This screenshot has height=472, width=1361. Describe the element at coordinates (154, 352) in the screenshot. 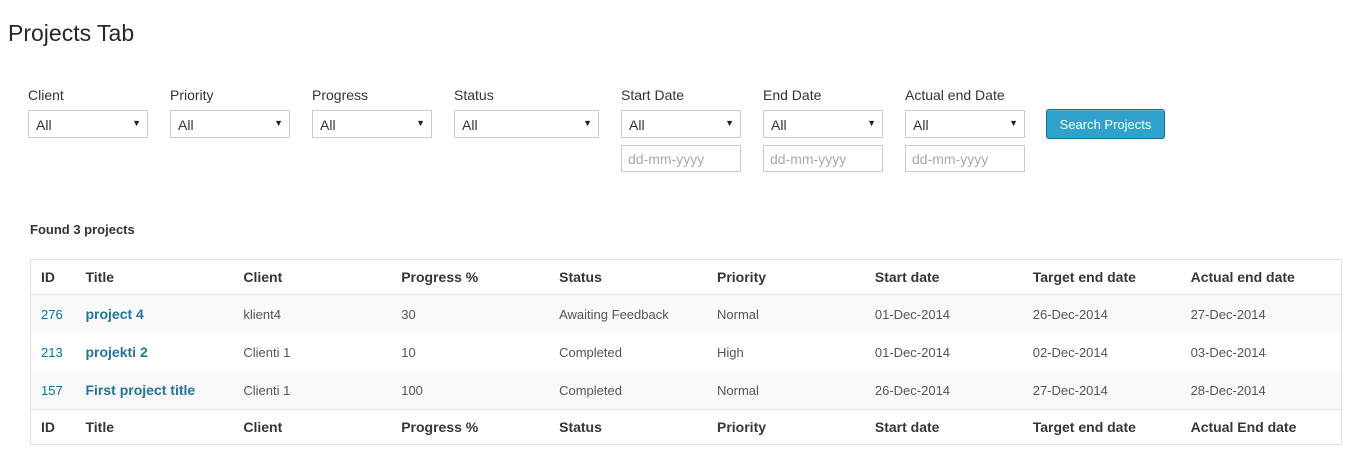

I see `cell-title: projekti 2` at that location.